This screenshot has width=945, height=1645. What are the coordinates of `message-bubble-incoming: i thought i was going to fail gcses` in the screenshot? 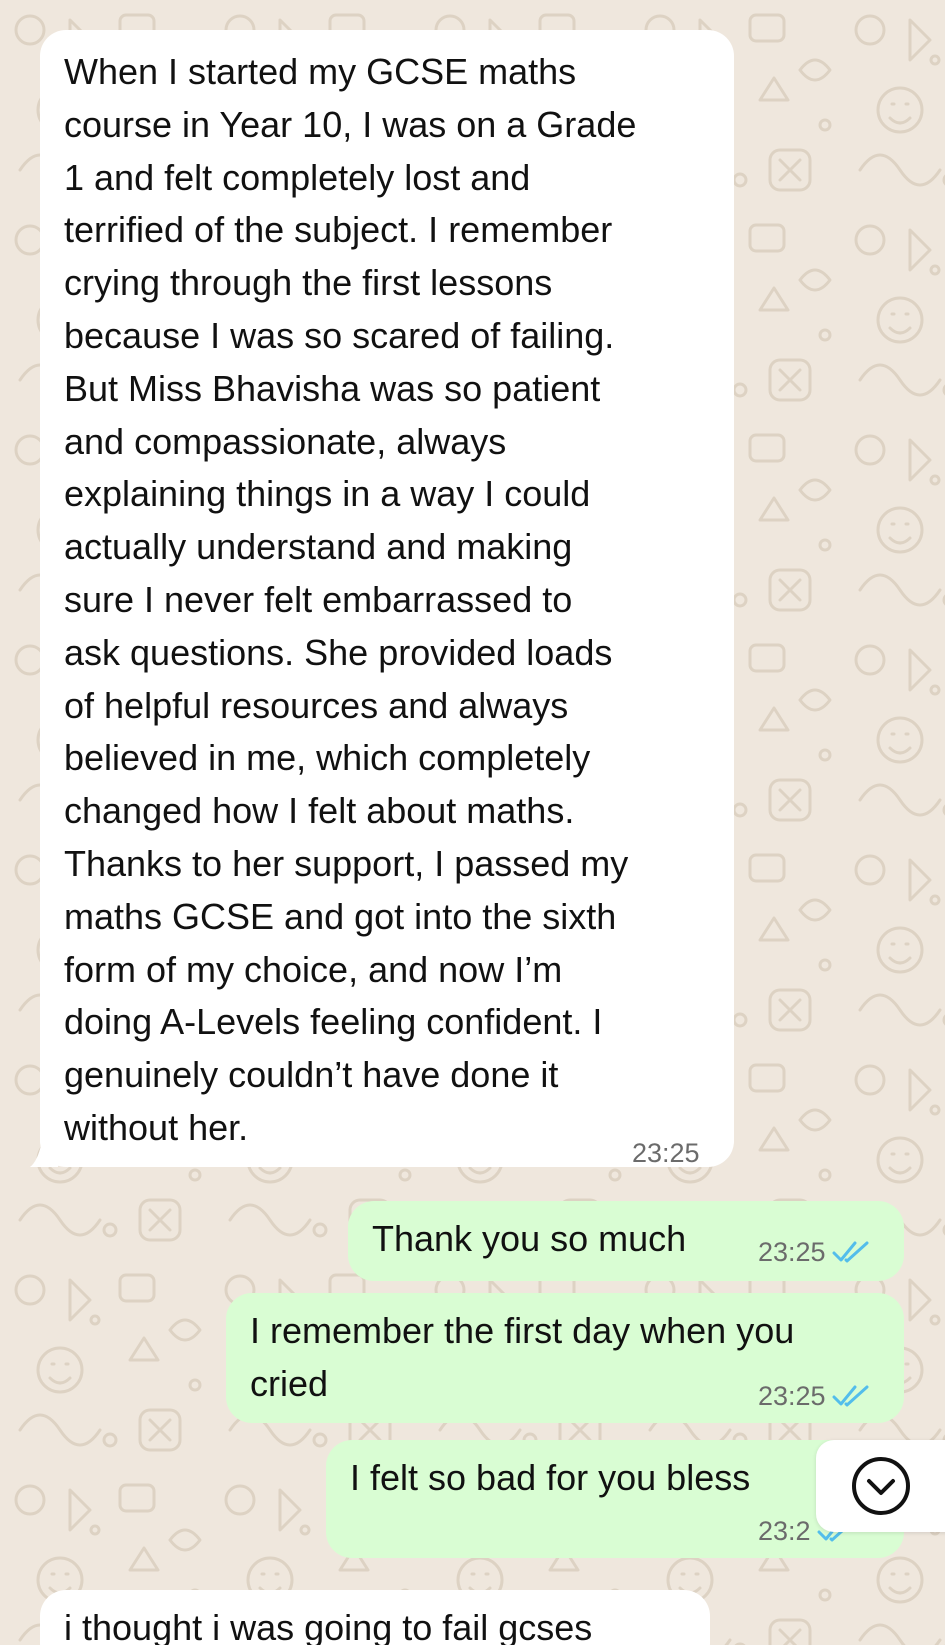 It's located at (375, 1617).